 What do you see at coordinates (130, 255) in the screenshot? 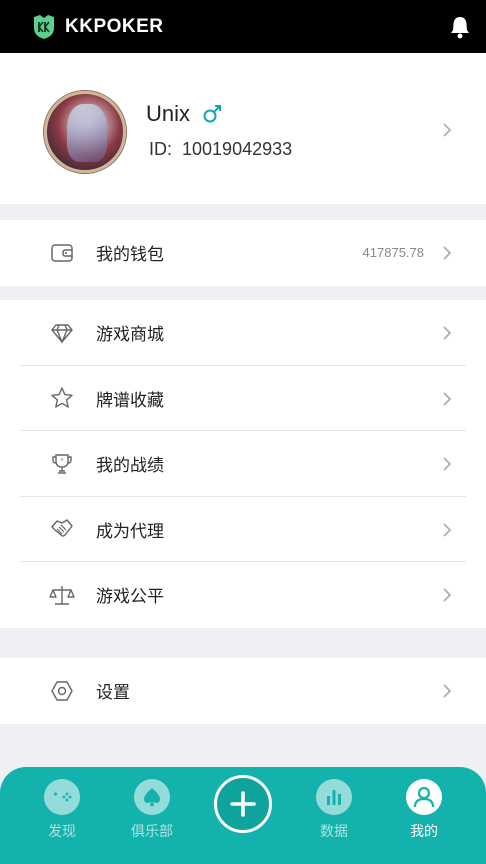
I see `wallet-label: 我的钱包` at bounding box center [130, 255].